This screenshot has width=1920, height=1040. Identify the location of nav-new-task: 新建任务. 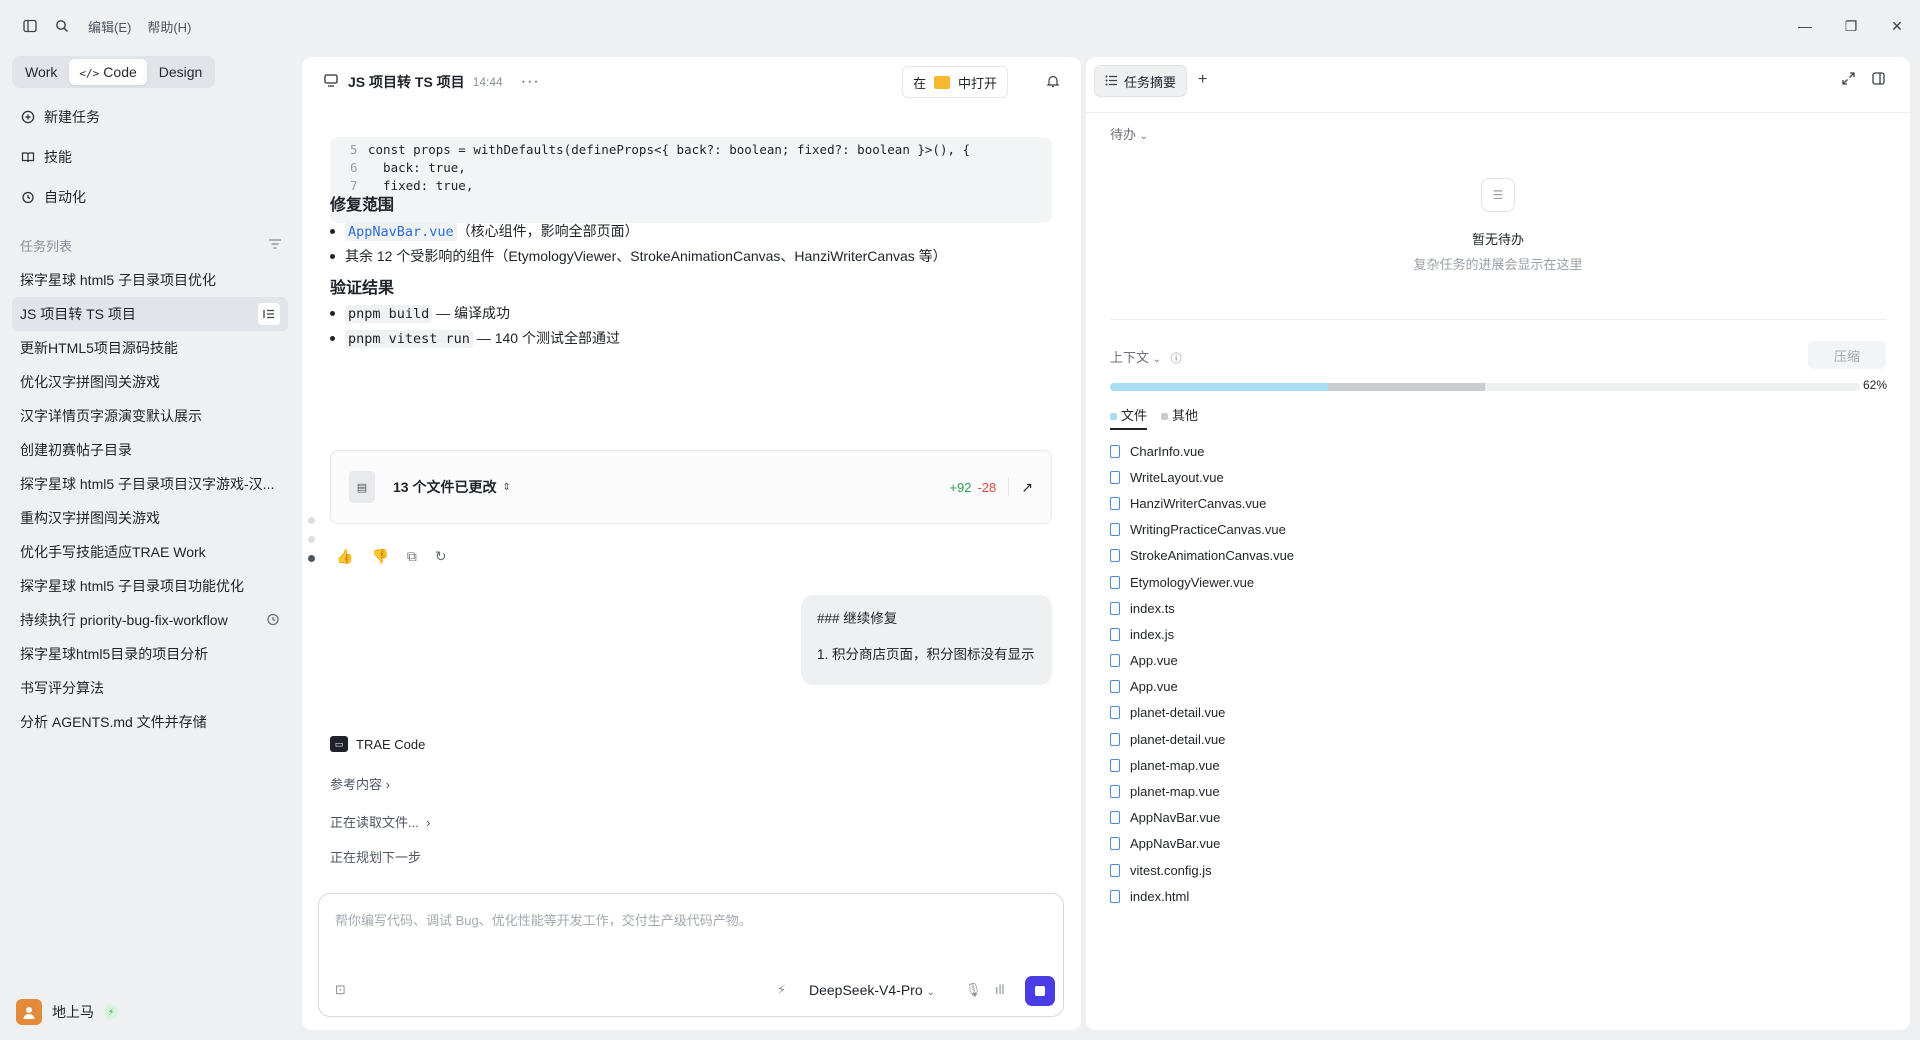
(60, 117).